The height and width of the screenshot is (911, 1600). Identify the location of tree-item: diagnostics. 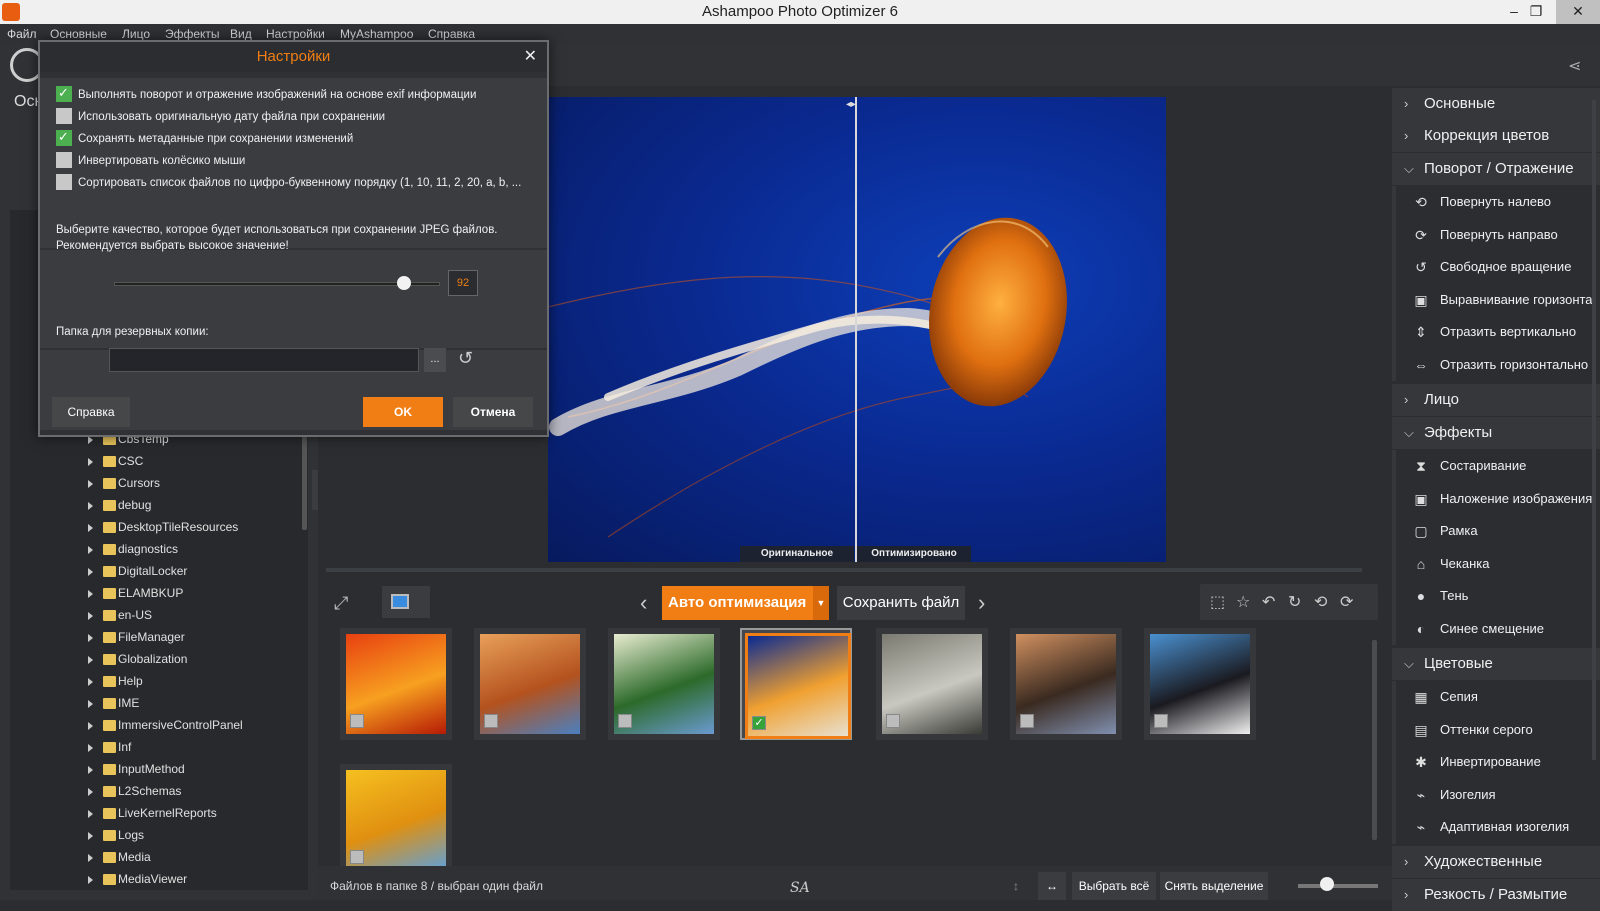
(133, 552).